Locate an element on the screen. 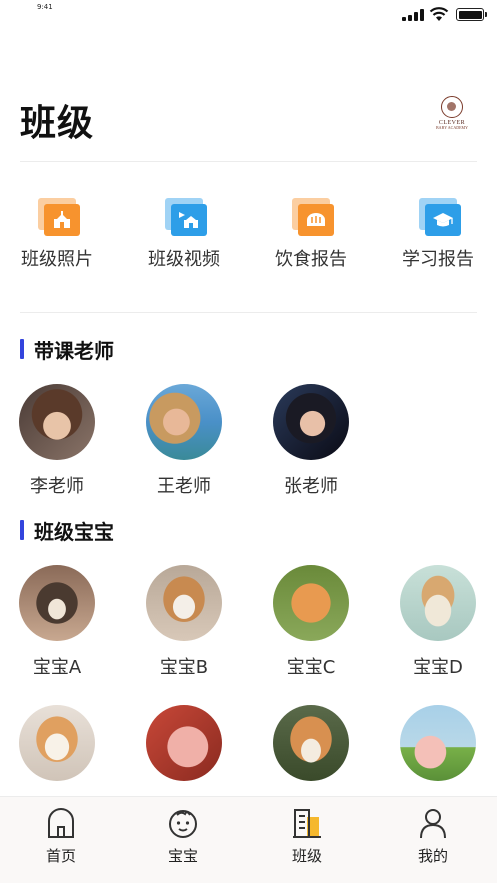 The height and width of the screenshot is (883, 497). class-building-icon is located at coordinates (307, 823).